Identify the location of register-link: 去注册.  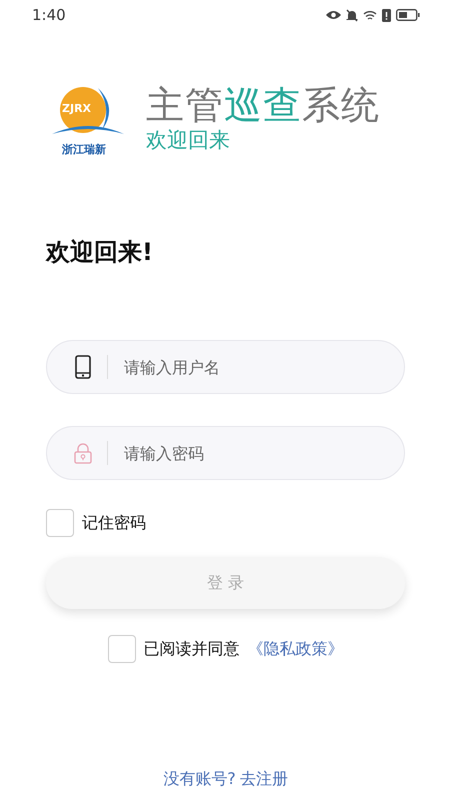
(264, 779).